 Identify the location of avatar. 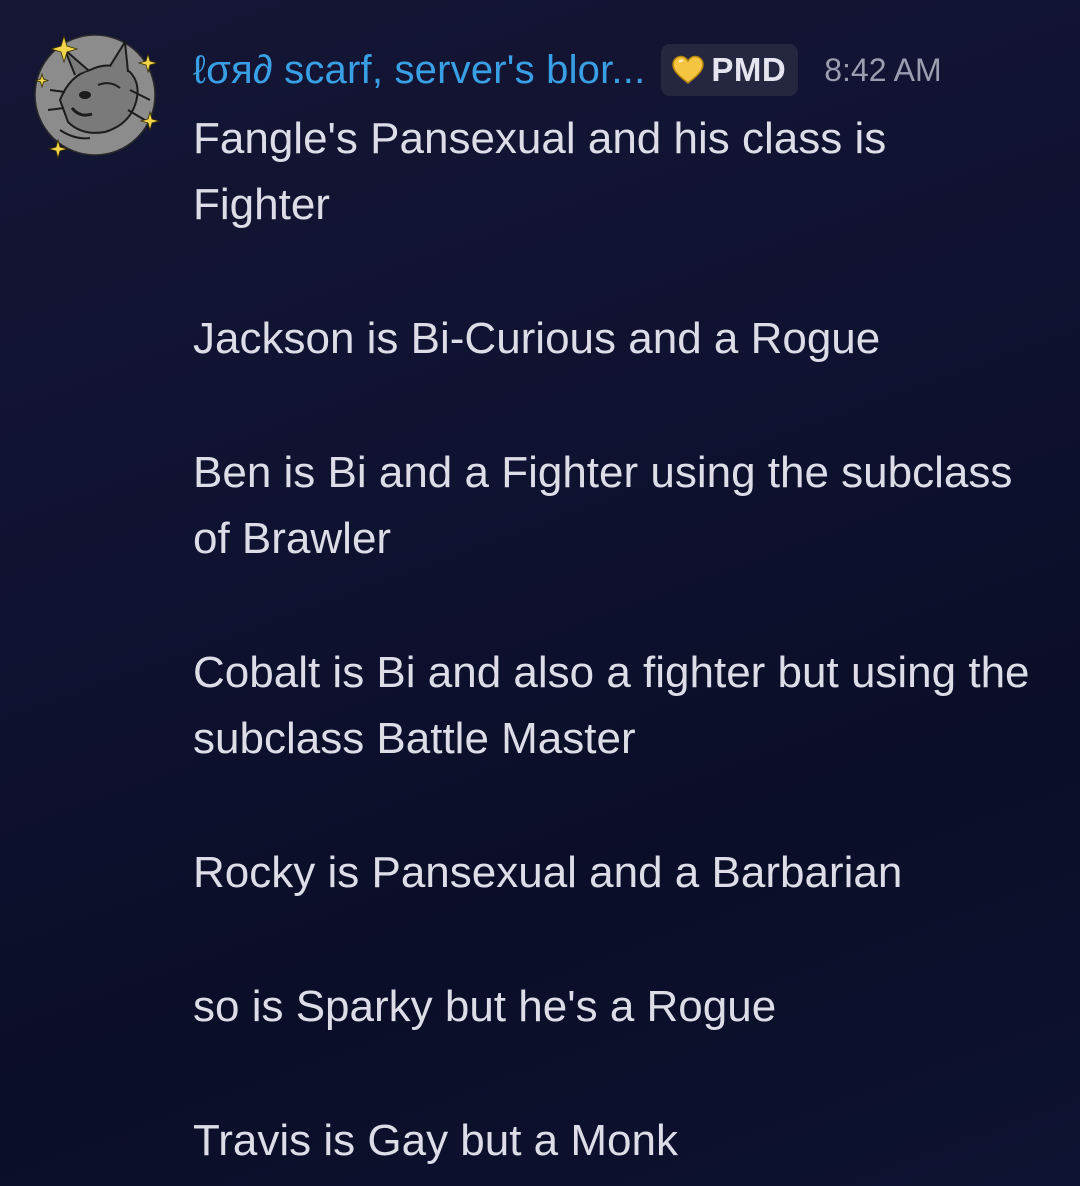
(95, 95).